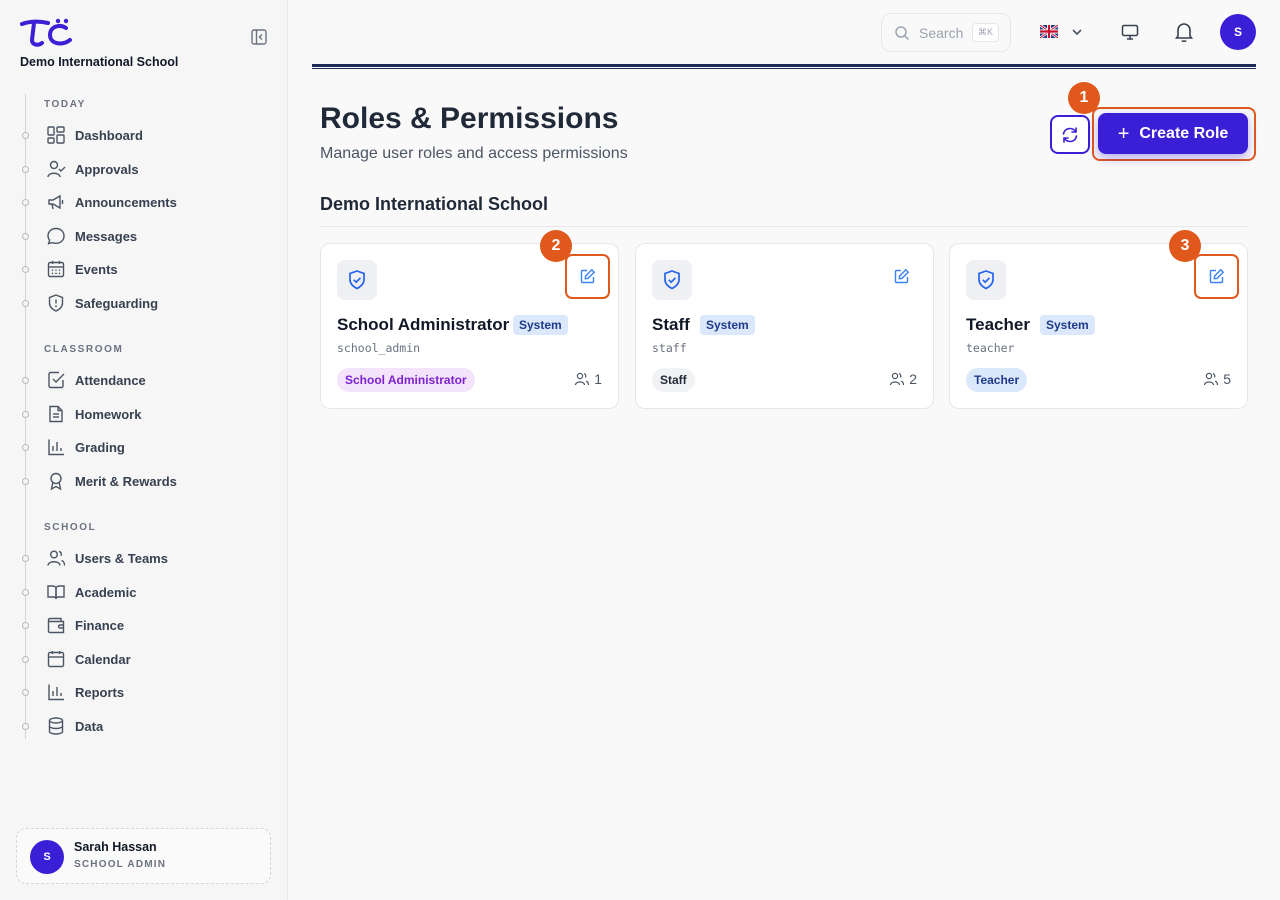 This screenshot has width=1280, height=900. What do you see at coordinates (56, 592) in the screenshot?
I see `book-open-icon` at bounding box center [56, 592].